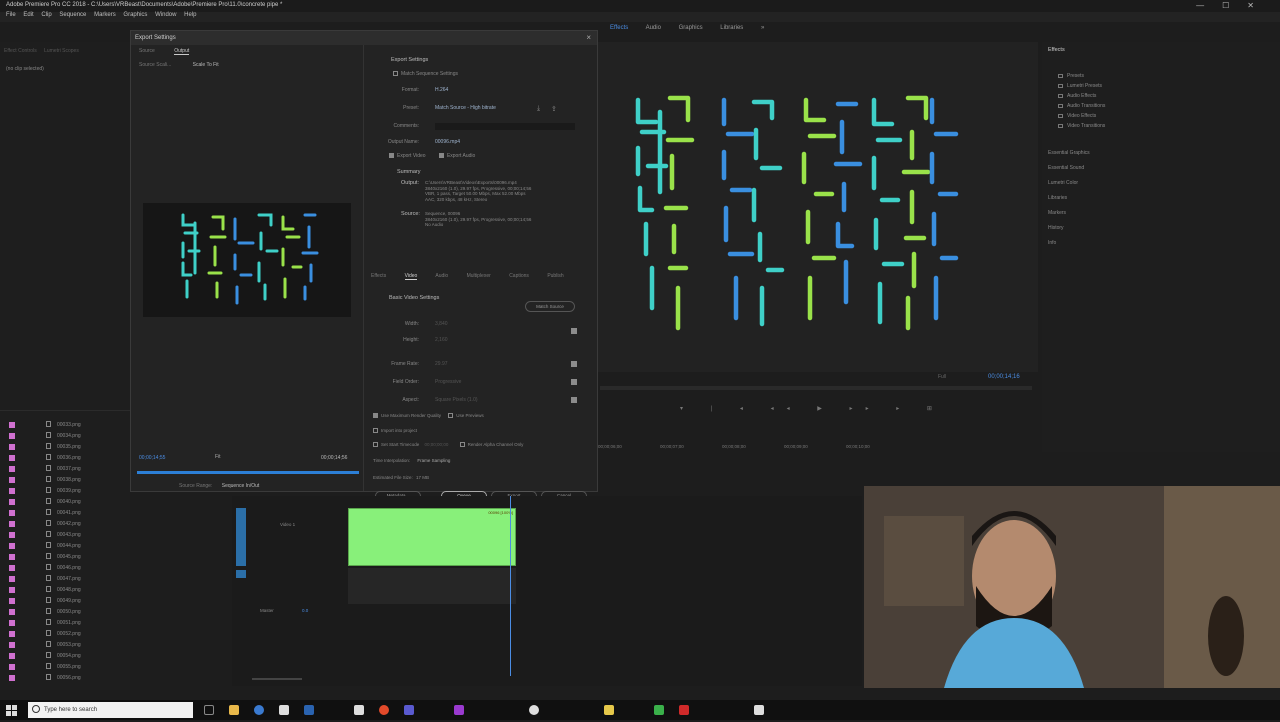 Image resolution: width=1280 pixels, height=722 pixels. I want to click on tab-video: Video, so click(411, 276).